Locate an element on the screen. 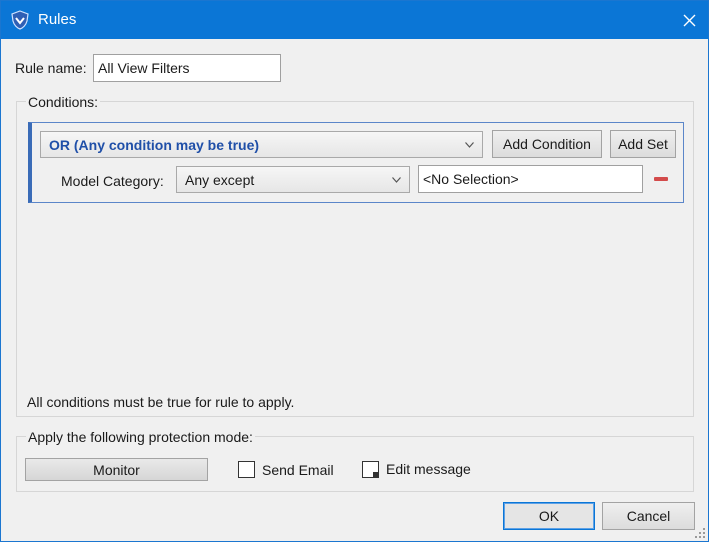 The width and height of the screenshot is (709, 542). operator-value: OR (Any condition may be true) is located at coordinates (154, 144).